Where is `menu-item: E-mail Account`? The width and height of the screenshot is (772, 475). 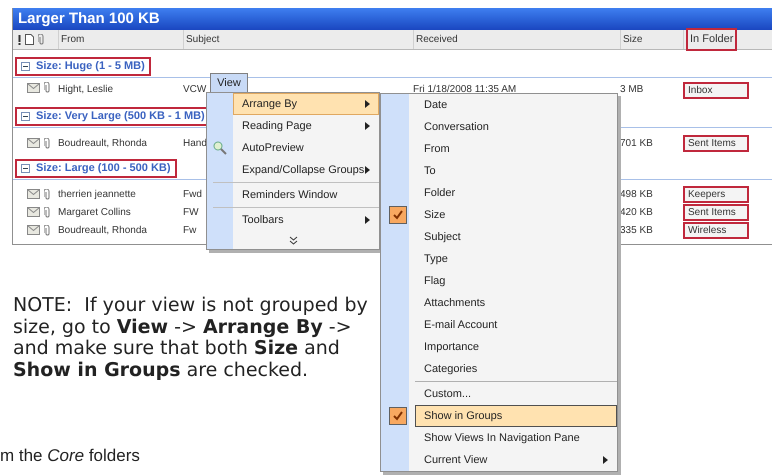
menu-item: E-mail Account is located at coordinates (499, 325).